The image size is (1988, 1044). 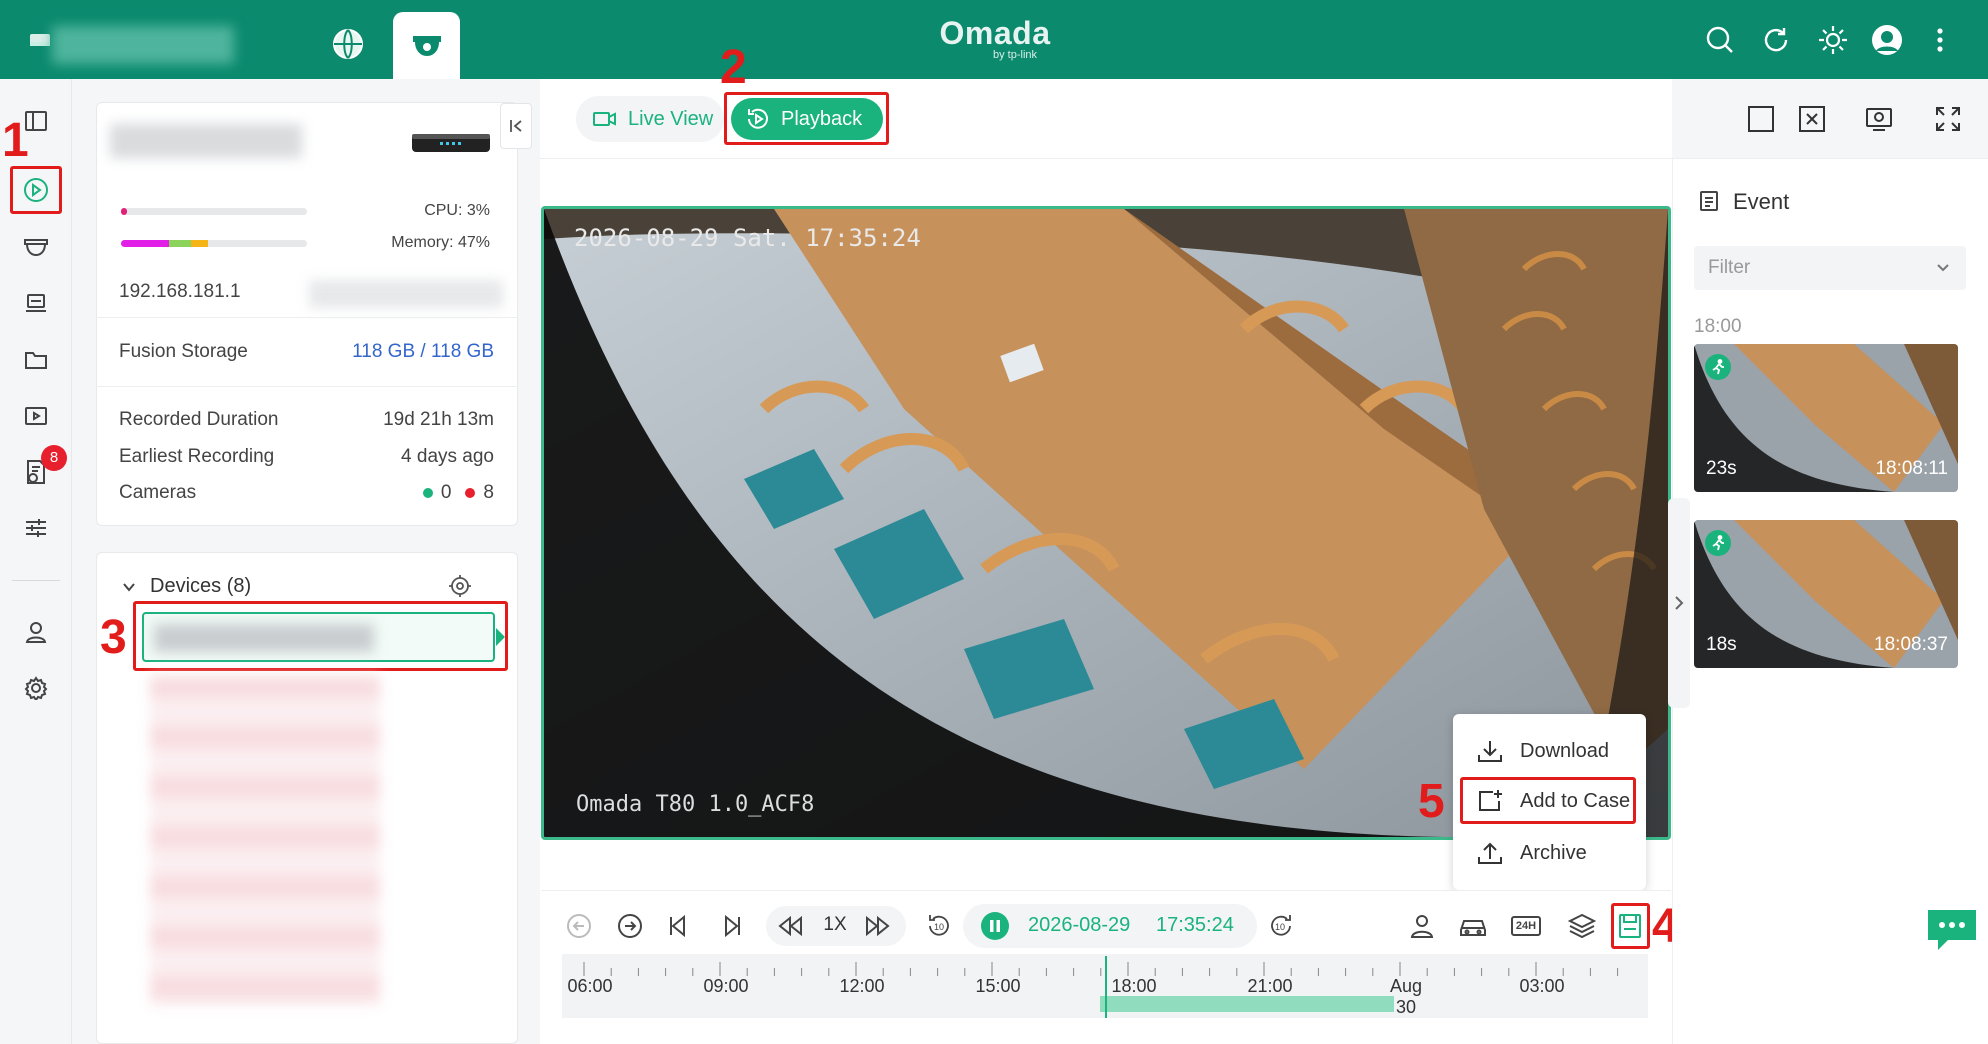 I want to click on 24h-toggle: 24H, so click(x=1526, y=926).